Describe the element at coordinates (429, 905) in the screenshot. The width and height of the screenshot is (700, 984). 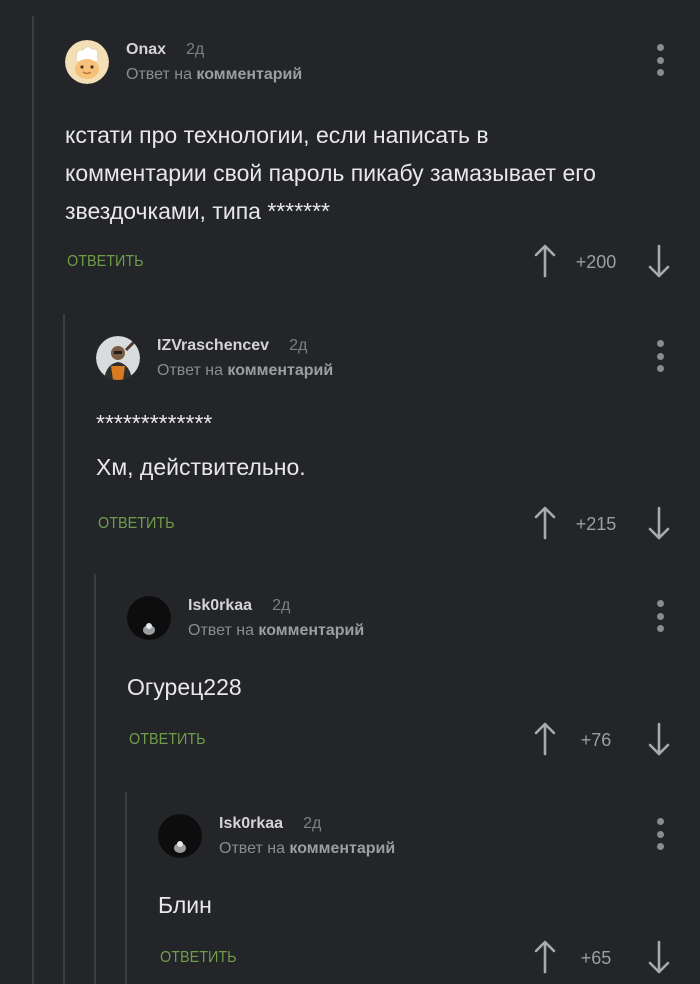
I see `comment-text: Блин` at that location.